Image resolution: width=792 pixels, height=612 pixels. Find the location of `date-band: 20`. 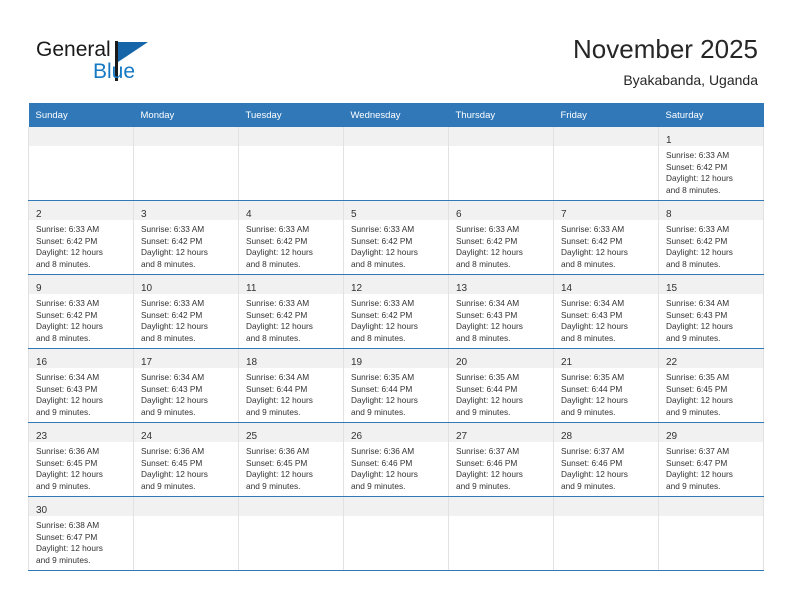

date-band: 20 is located at coordinates (501, 358).